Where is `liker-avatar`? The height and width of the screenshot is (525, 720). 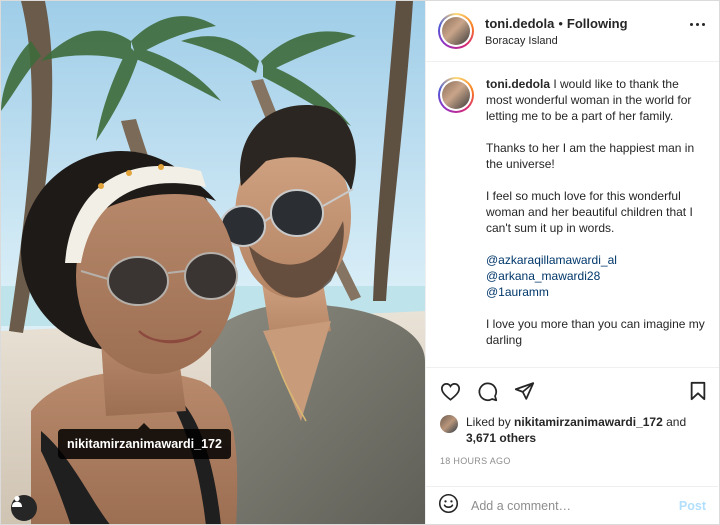
liker-avatar is located at coordinates (449, 424).